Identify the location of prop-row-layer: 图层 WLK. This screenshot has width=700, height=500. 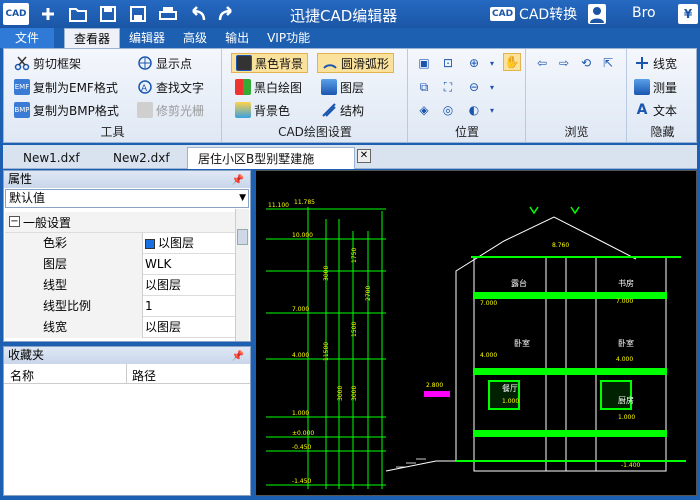
(120, 264).